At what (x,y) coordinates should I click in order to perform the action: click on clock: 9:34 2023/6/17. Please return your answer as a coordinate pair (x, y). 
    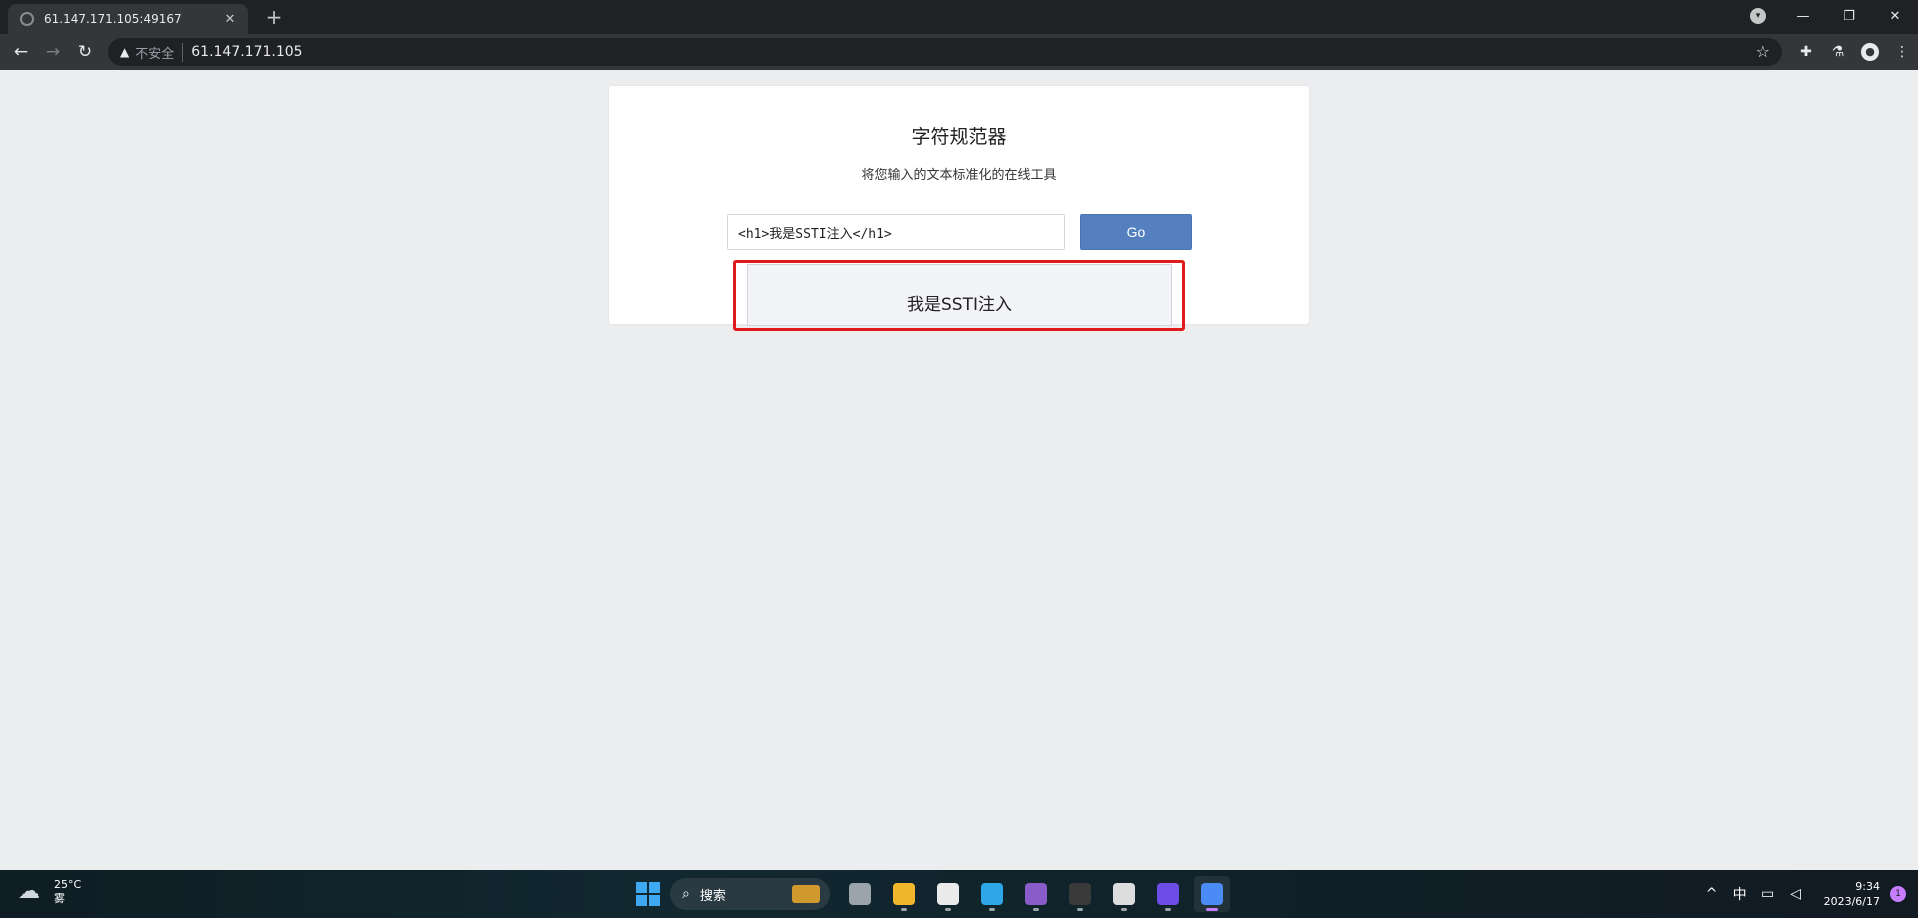
    Looking at the image, I should click on (1852, 894).